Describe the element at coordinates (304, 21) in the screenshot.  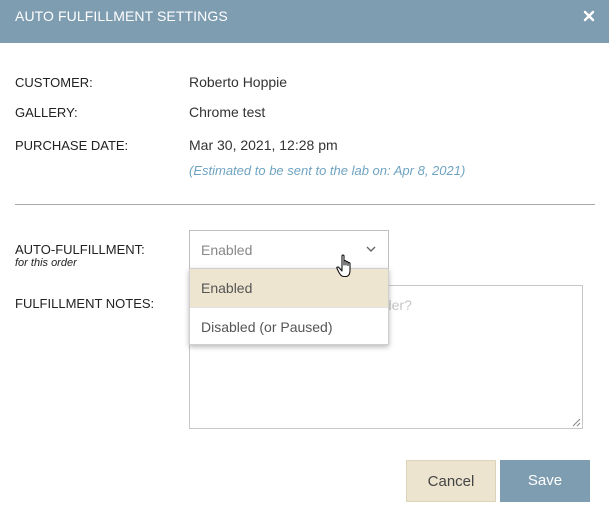
I see `dialog-header: AUTO FULFILLMENT SETTINGS` at that location.